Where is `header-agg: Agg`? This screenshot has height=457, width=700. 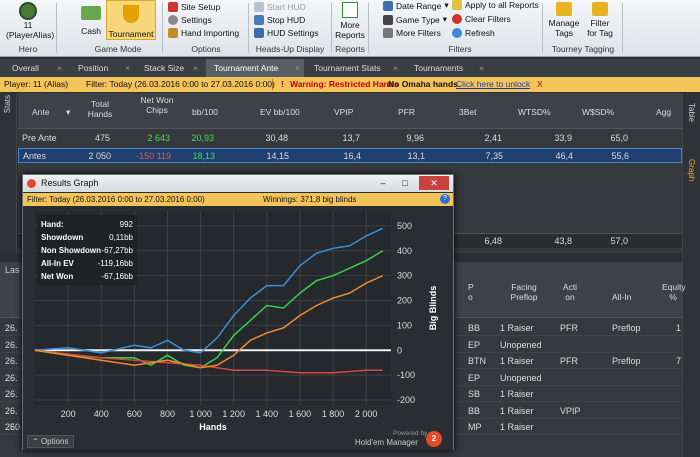
header-agg: Agg is located at coordinates (663, 112).